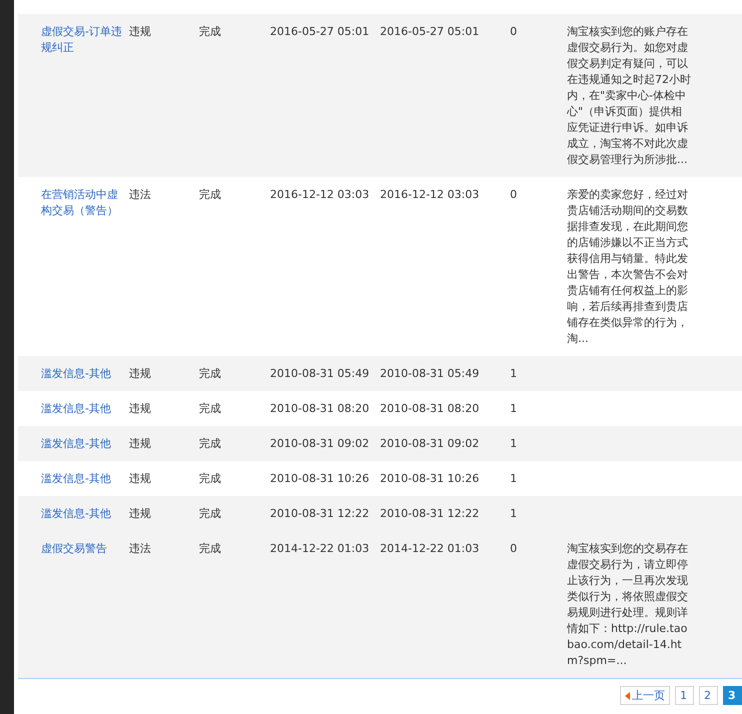 The image size is (742, 714). Describe the element at coordinates (430, 479) in the screenshot. I see `end-time: 2010-08-31 10:26` at that location.